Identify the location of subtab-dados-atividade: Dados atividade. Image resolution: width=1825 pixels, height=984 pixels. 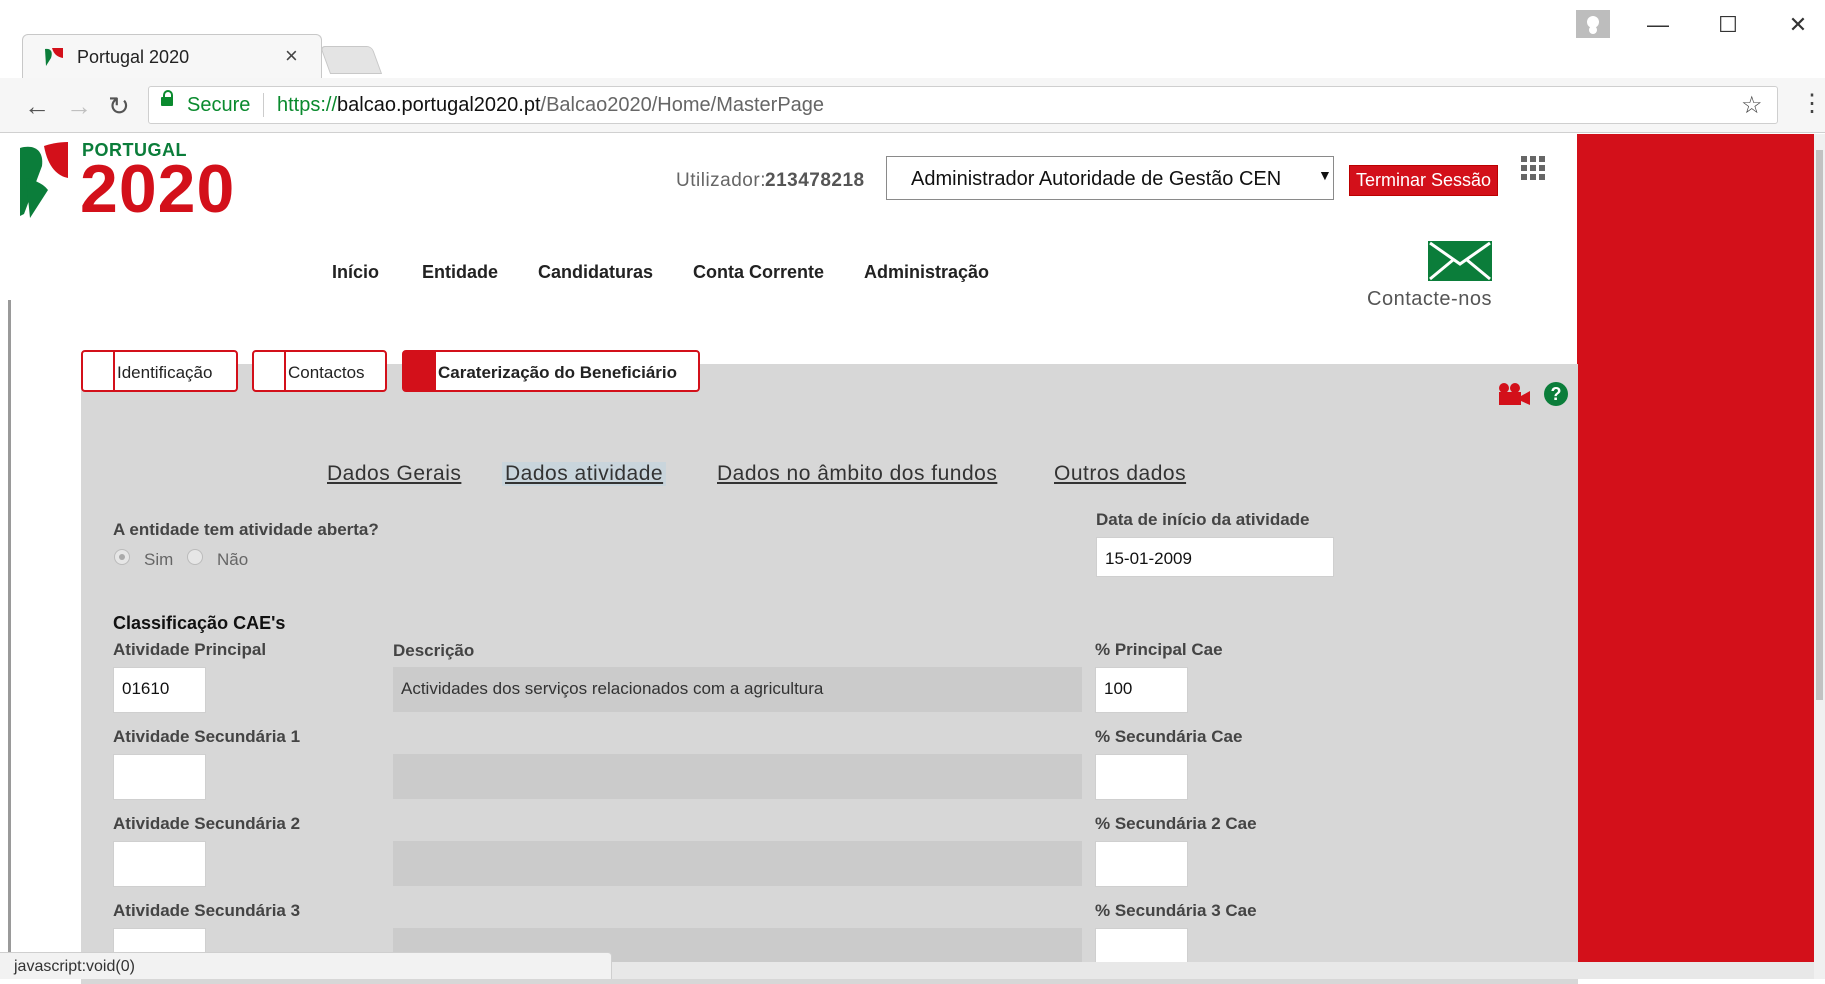
(584, 474).